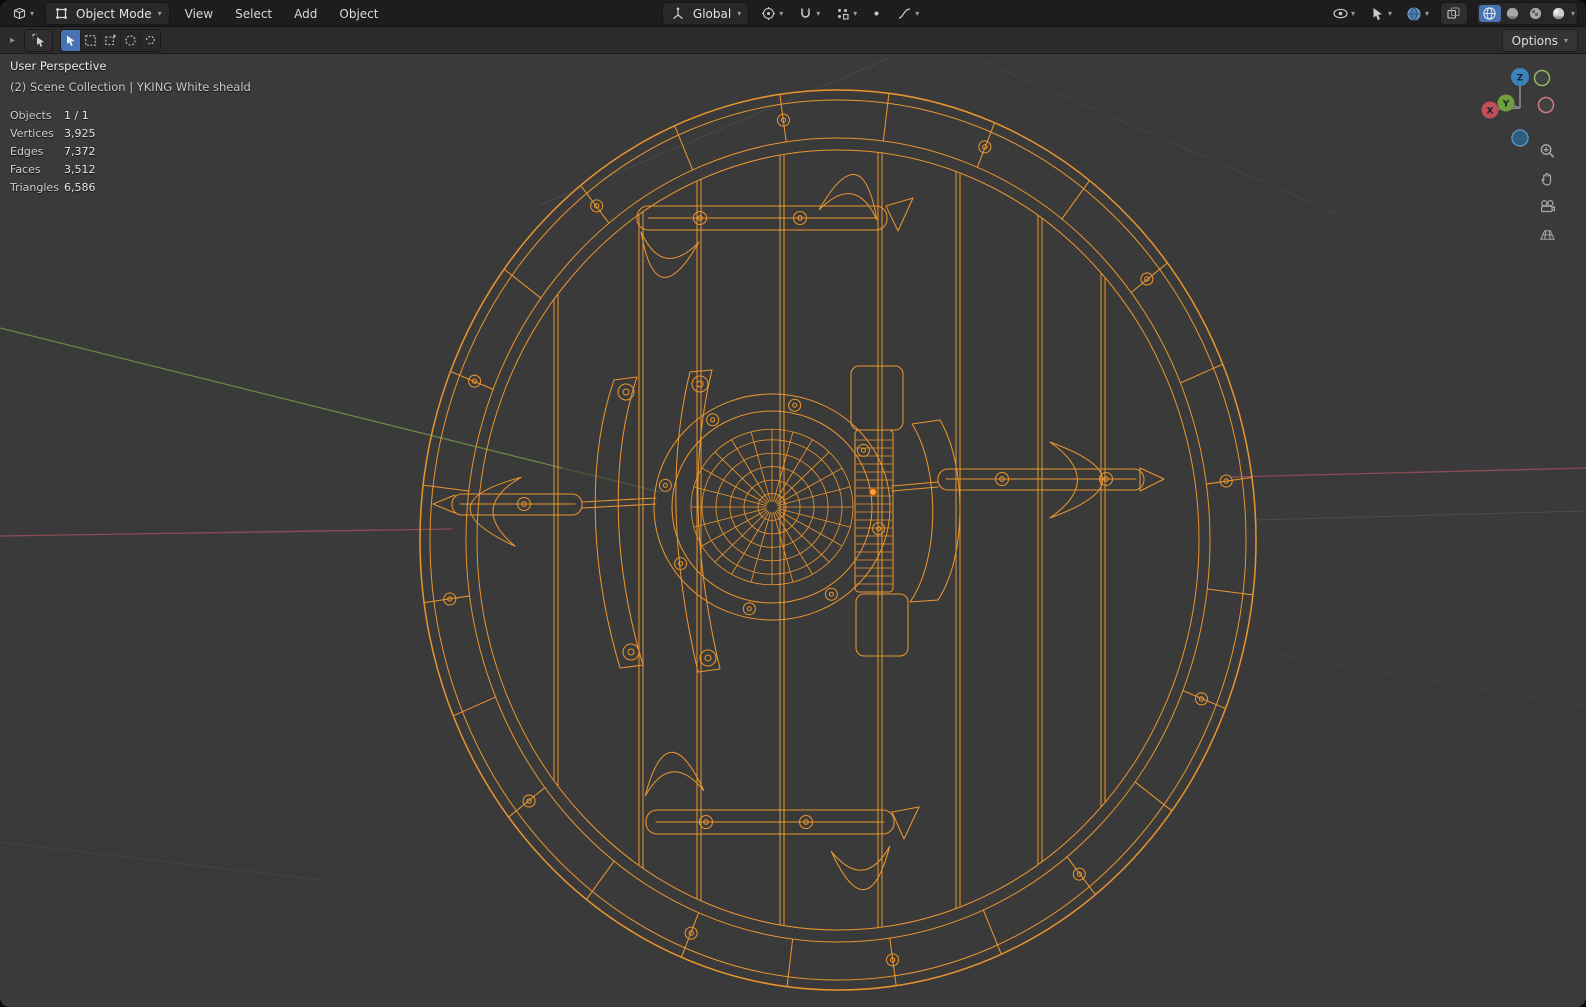 This screenshot has height=1007, width=1586. What do you see at coordinates (1520, 79) in the screenshot?
I see `gizmo-z-label: Z` at bounding box center [1520, 79].